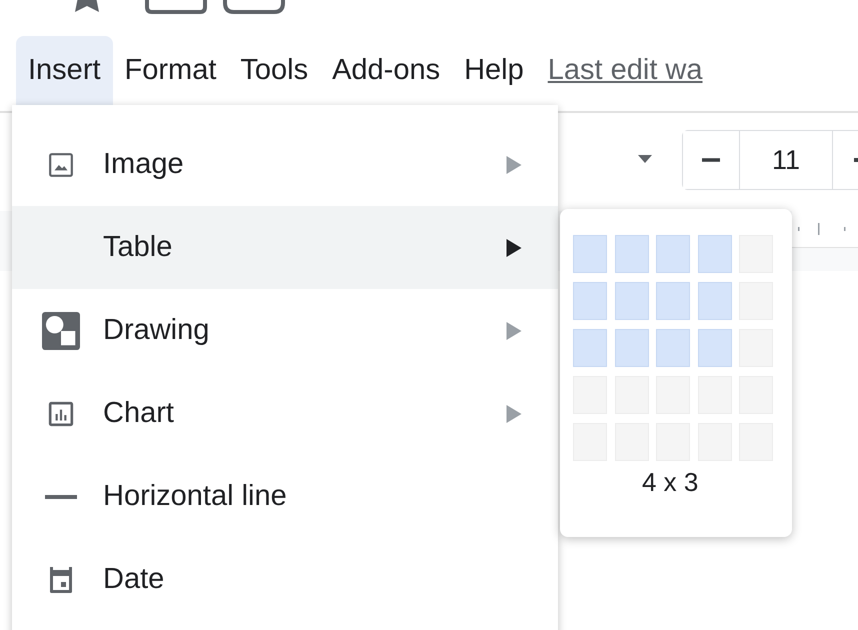  I want to click on menu-item: Table, so click(285, 247).